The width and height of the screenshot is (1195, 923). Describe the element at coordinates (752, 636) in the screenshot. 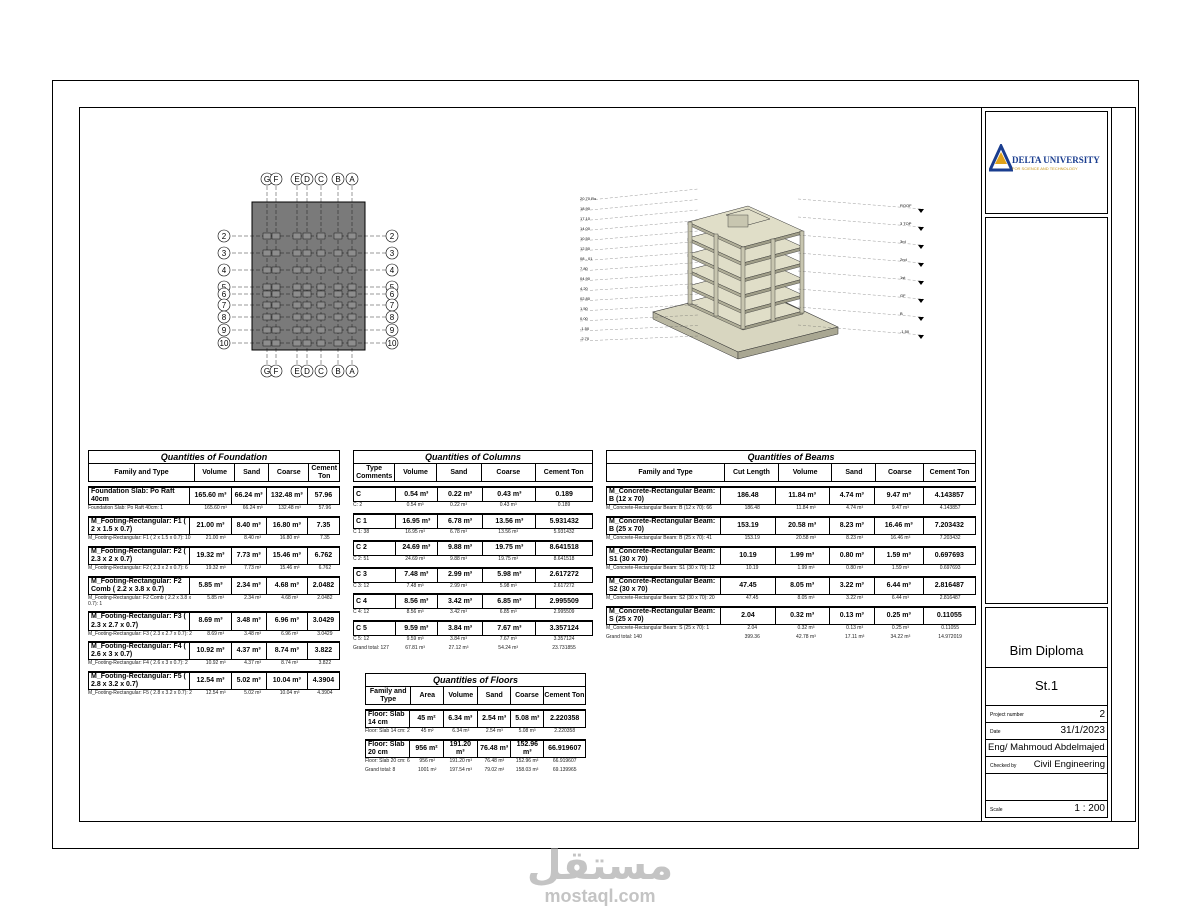

I see `total-cell: 399.36` at that location.